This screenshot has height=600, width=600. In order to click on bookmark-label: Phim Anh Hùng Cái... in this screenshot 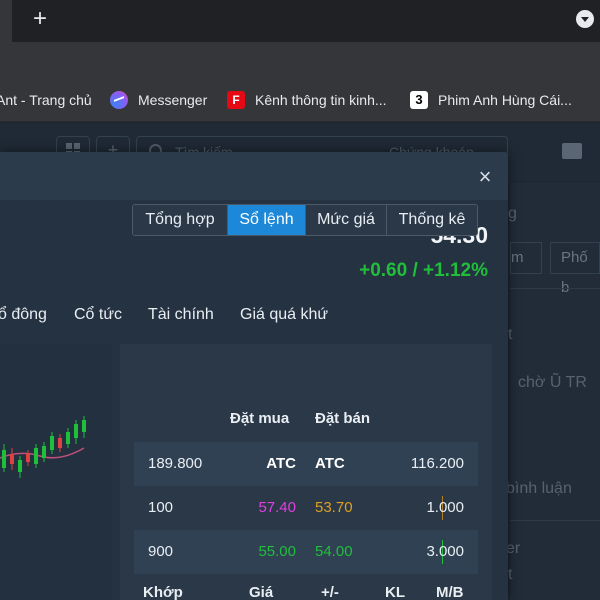, I will do `click(505, 100)`.